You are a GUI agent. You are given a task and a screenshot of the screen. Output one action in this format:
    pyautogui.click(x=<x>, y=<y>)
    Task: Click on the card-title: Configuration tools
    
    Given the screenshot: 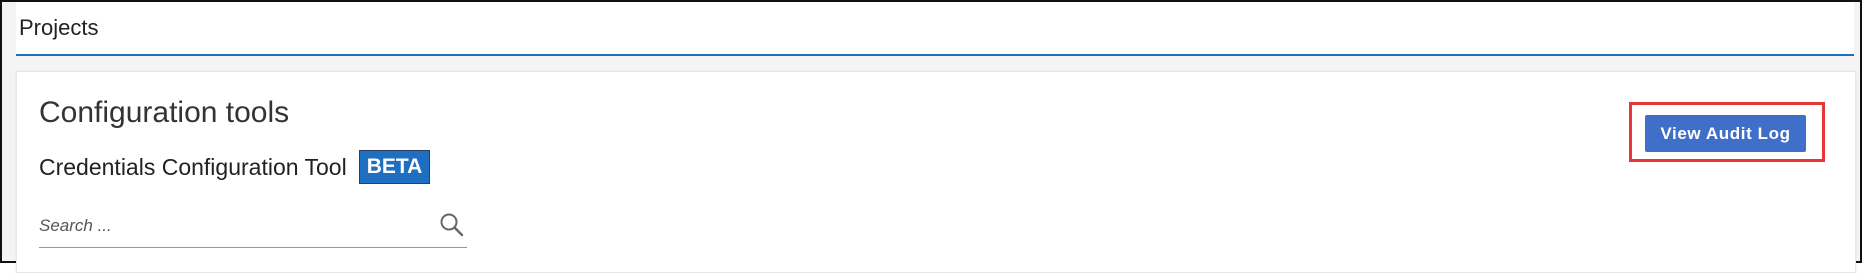 What is the action you would take?
    pyautogui.click(x=164, y=112)
    